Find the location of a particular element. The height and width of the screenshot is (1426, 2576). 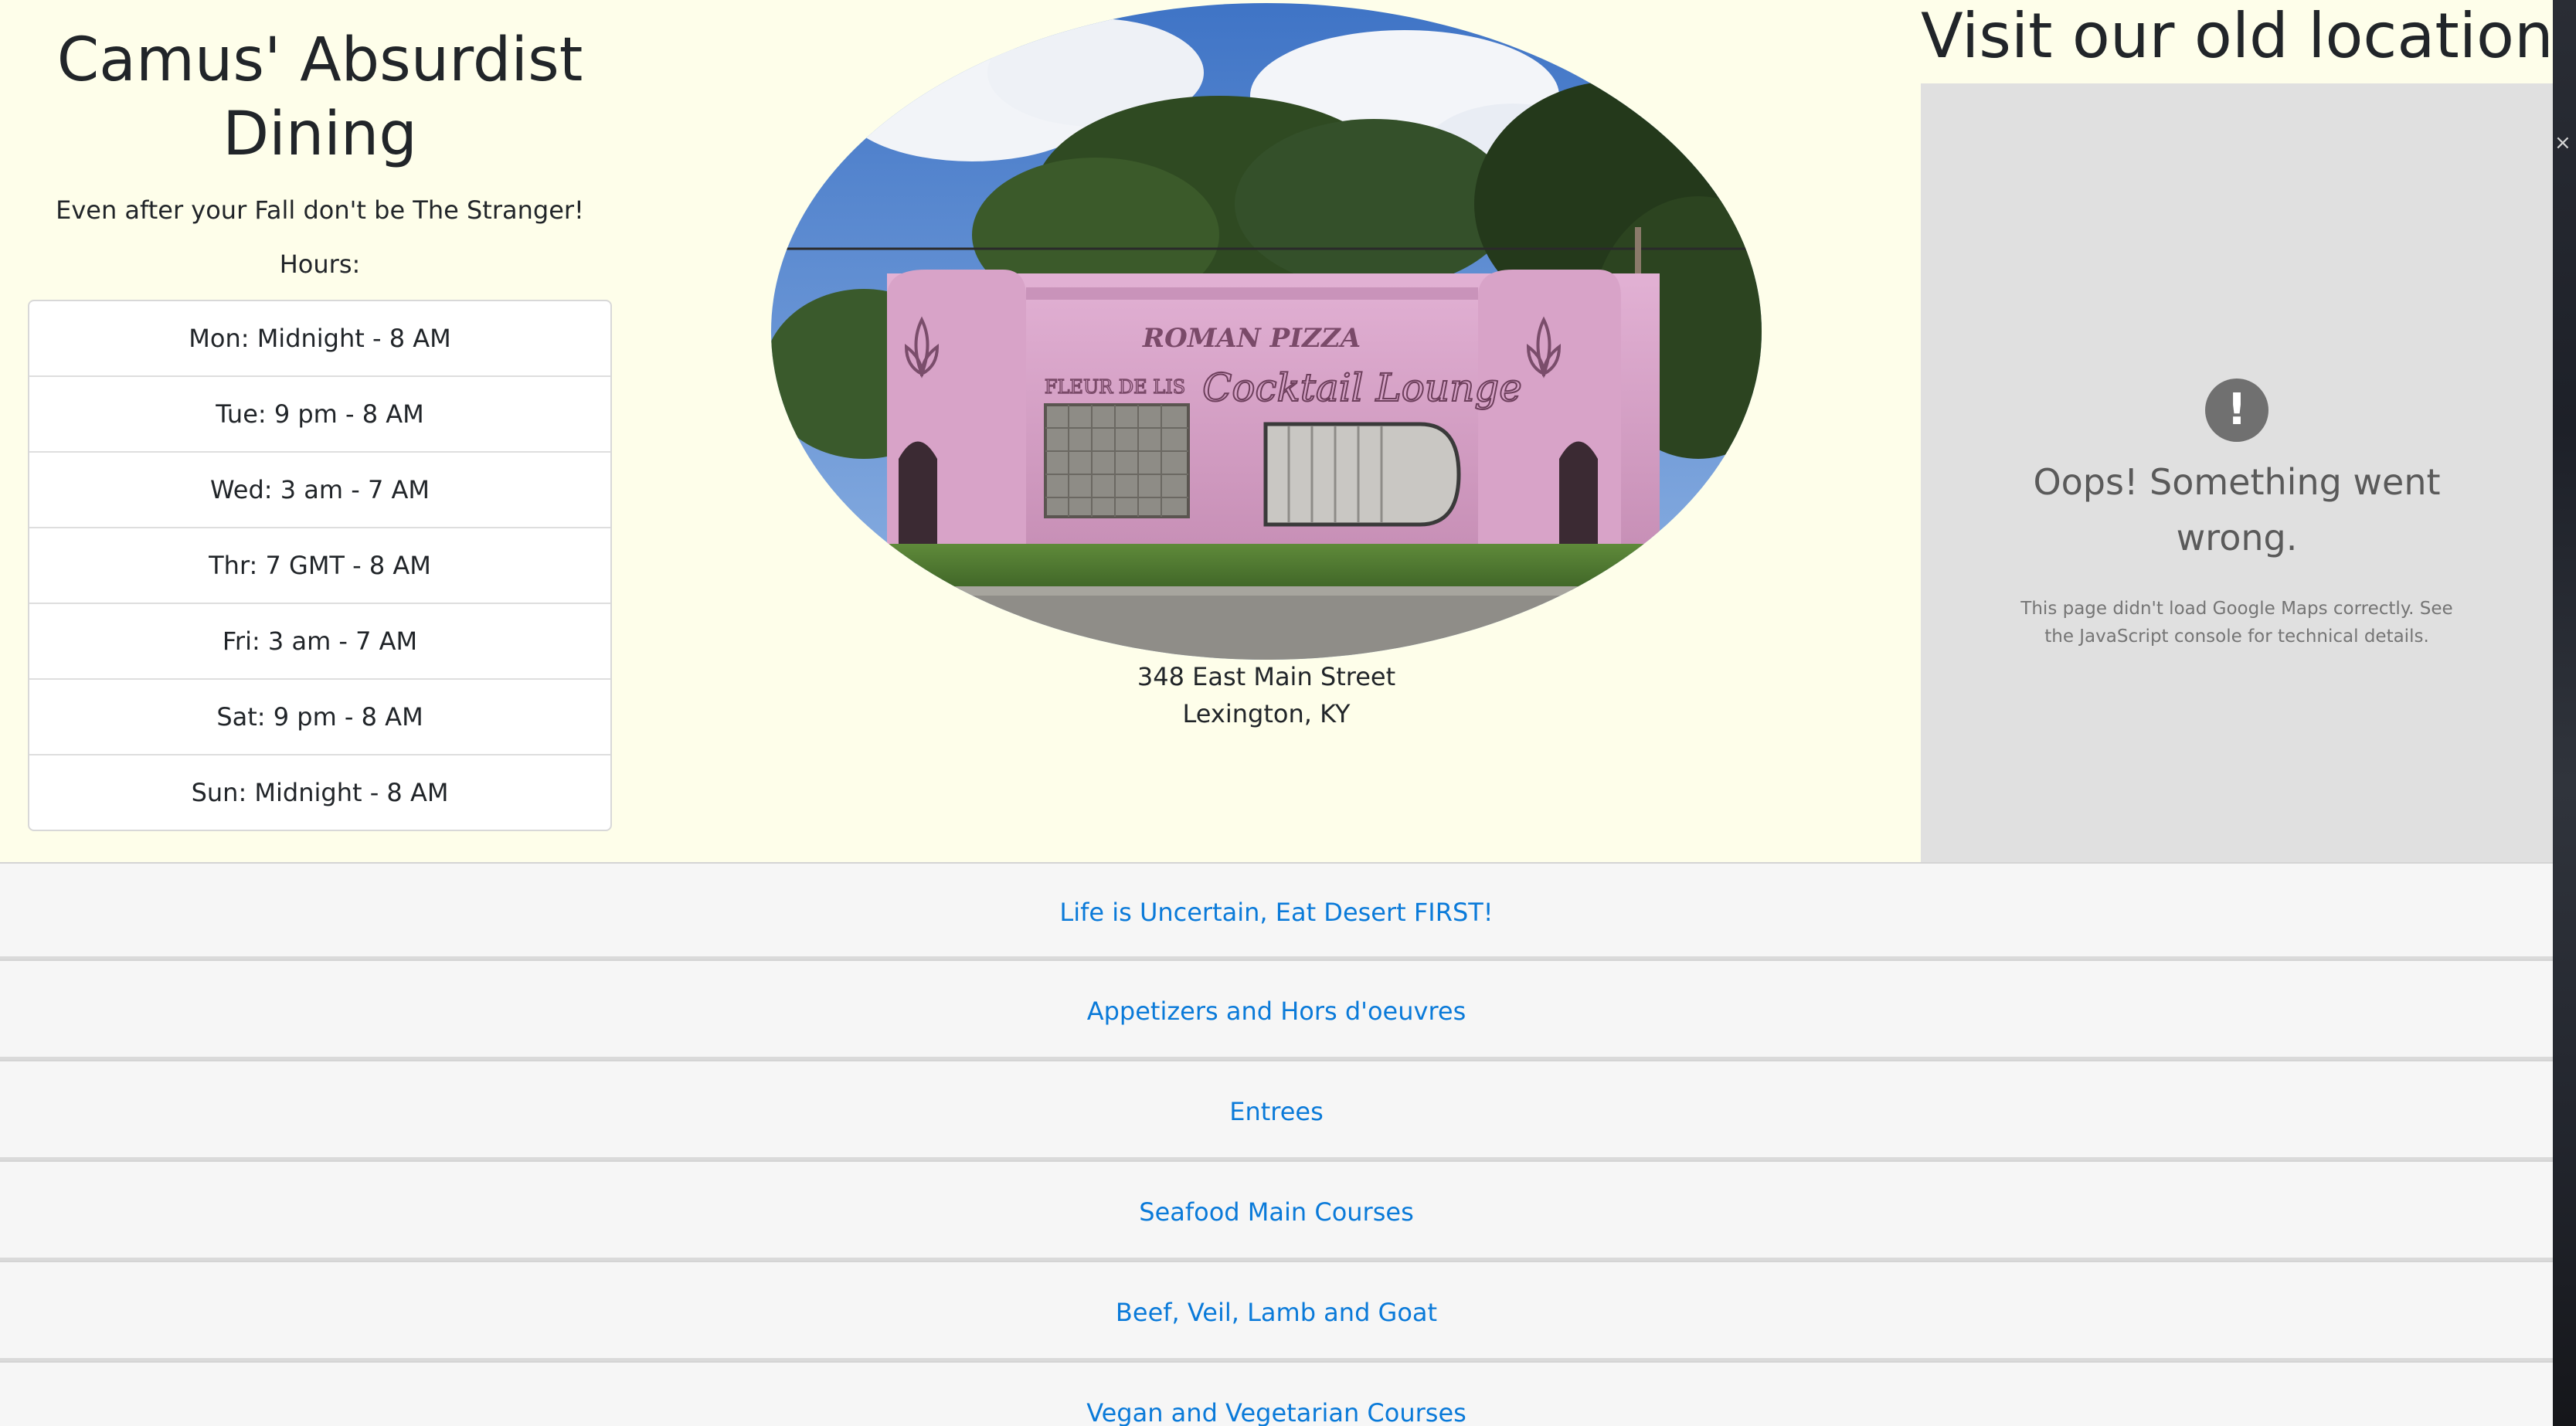

hours-item-mon: Mon: Midnight - 8 AM is located at coordinates (319, 339).